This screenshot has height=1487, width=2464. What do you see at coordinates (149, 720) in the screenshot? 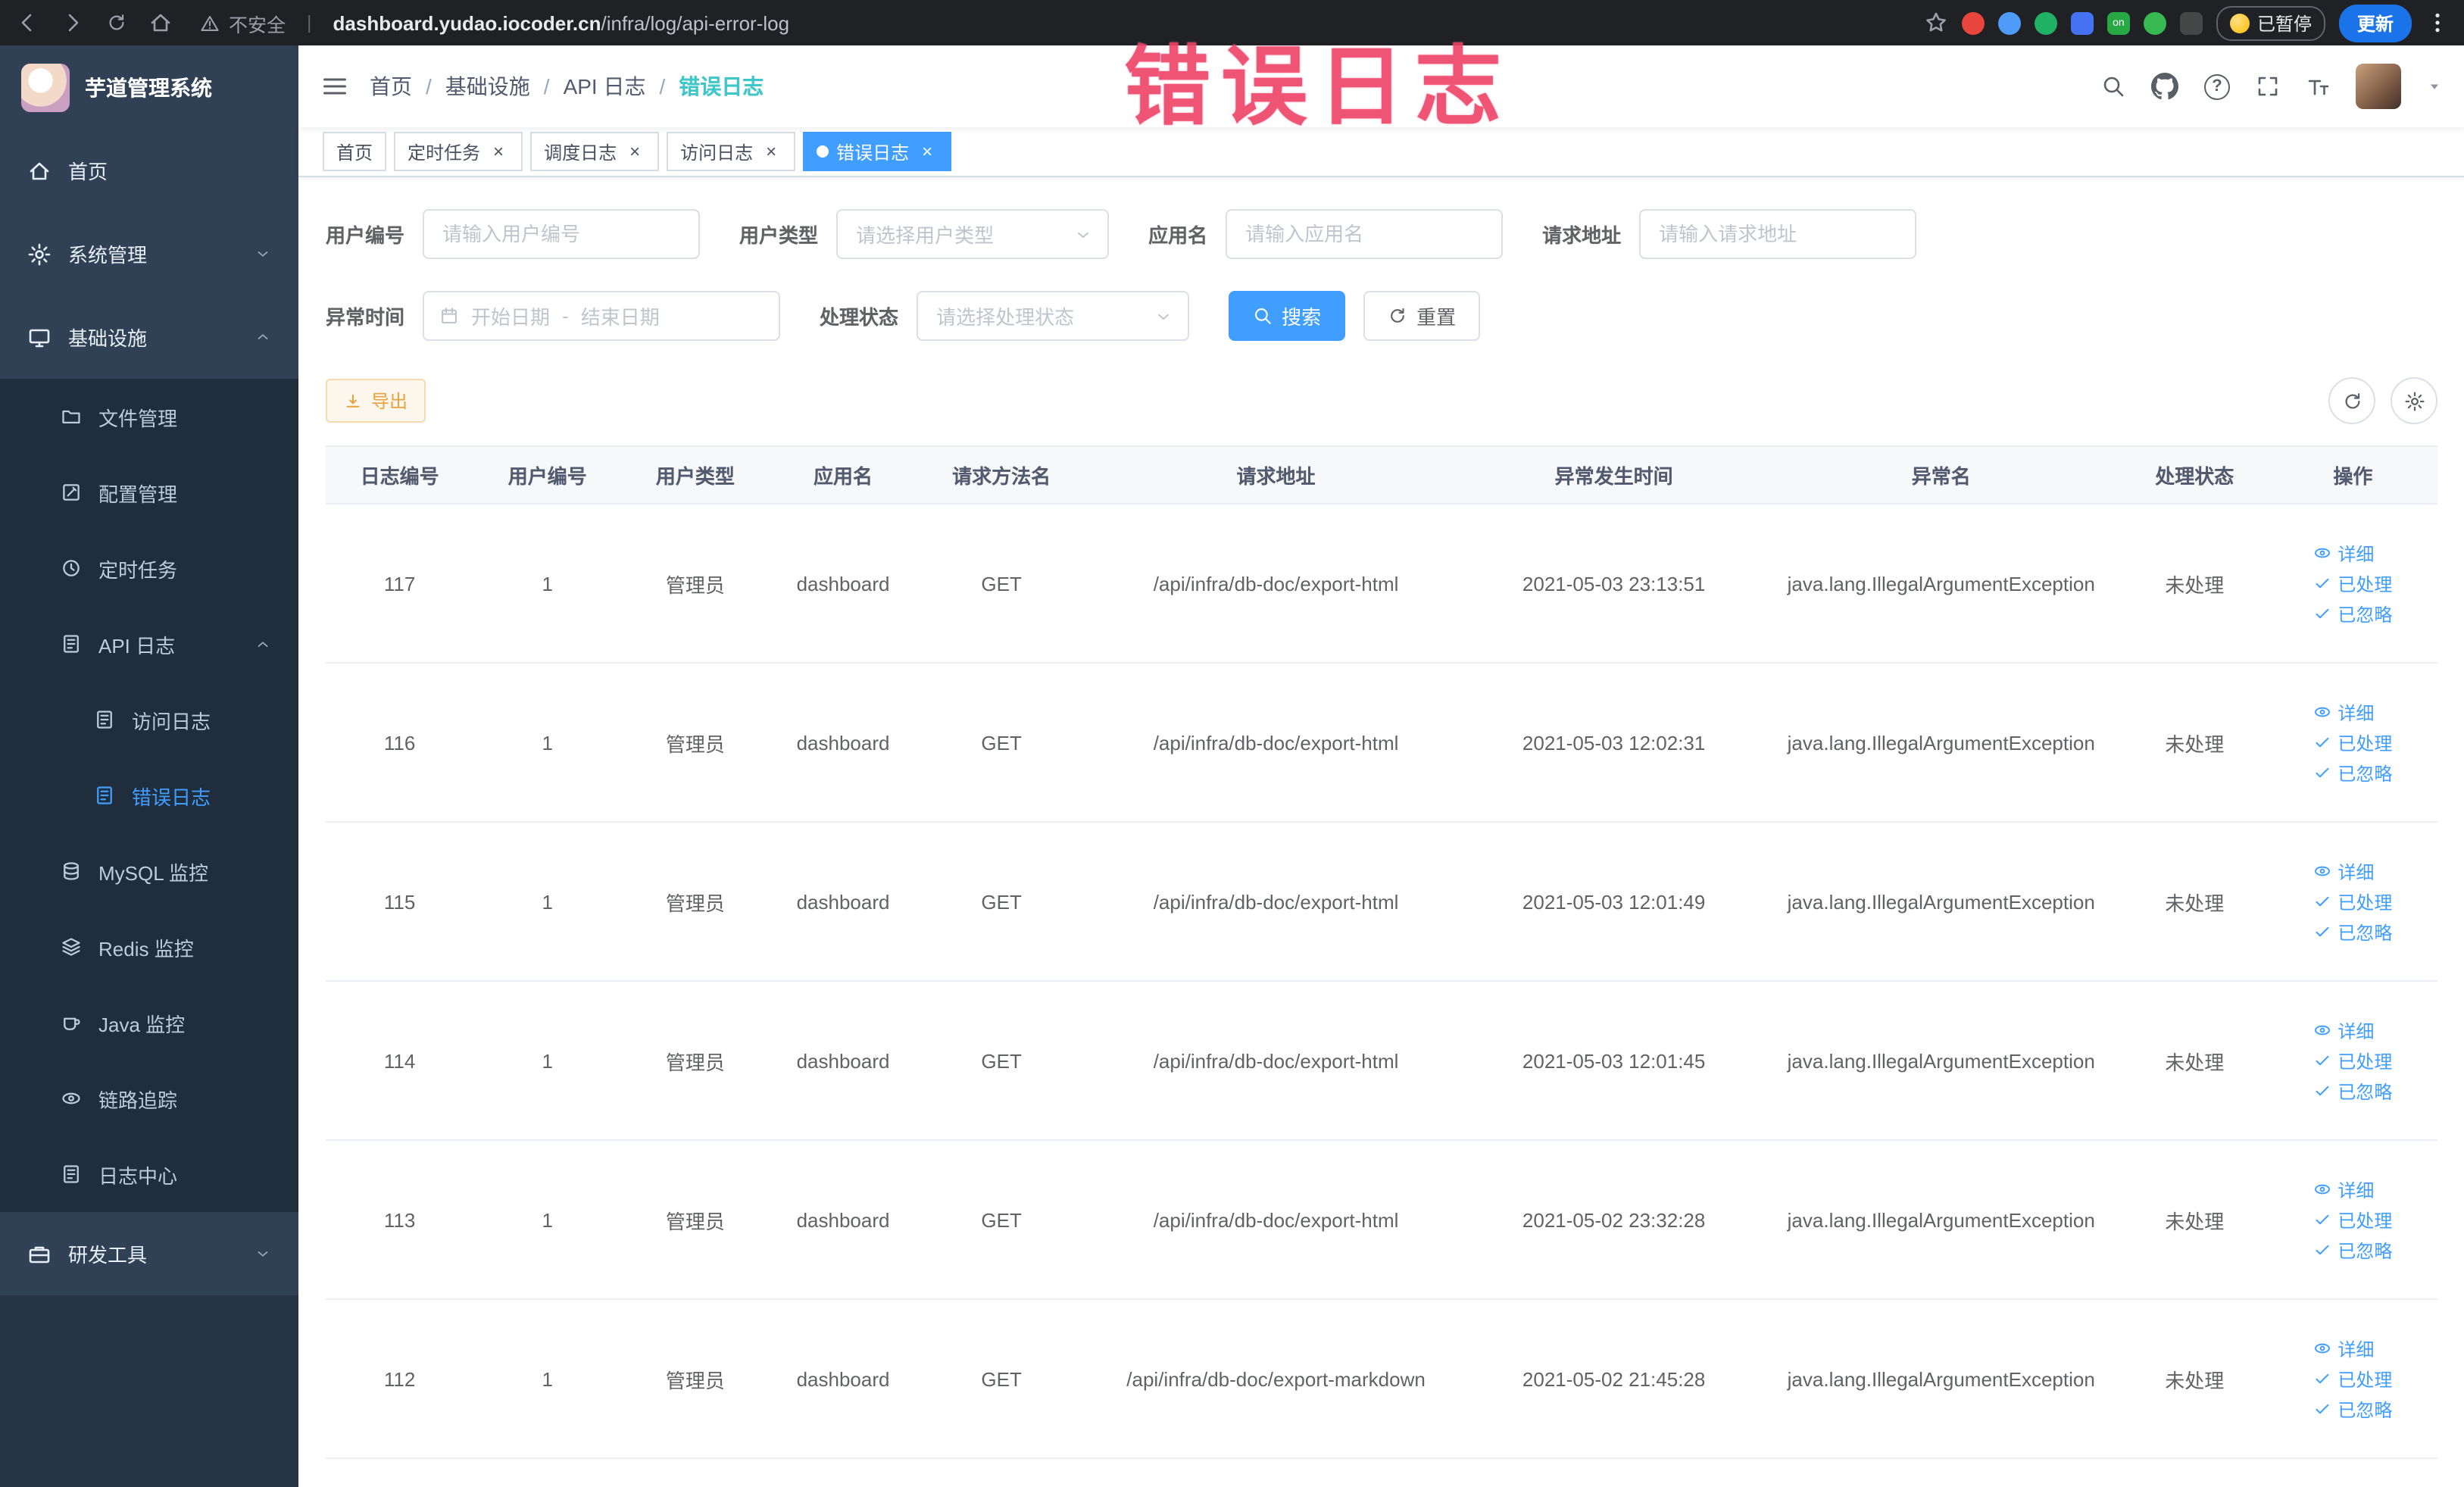
I see `sidebar-item-access-log: 访问日志` at bounding box center [149, 720].